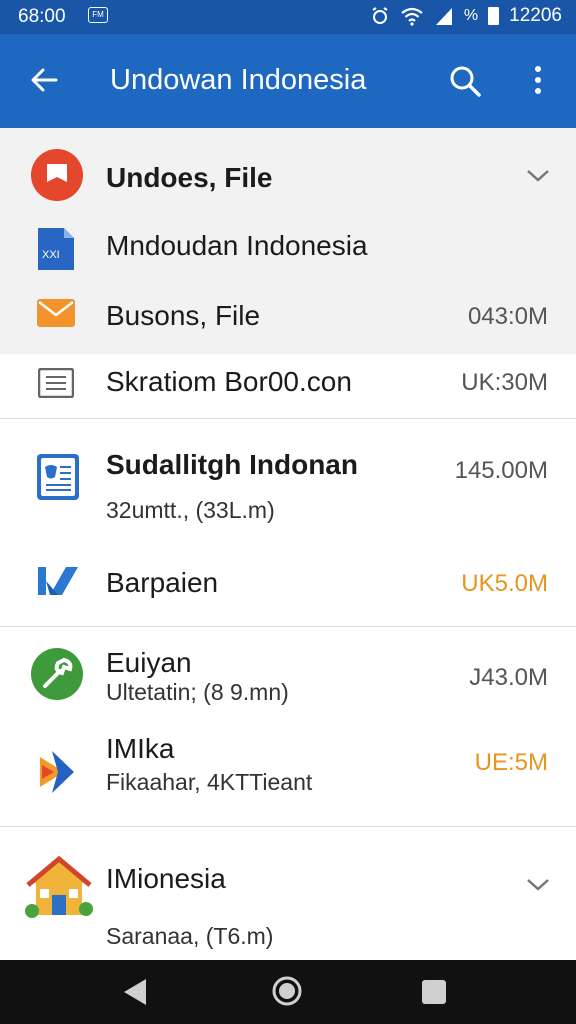 Image resolution: width=576 pixels, height=1024 pixels. I want to click on item-subtitle: Fikaahar, 4KTTieant, so click(209, 782).